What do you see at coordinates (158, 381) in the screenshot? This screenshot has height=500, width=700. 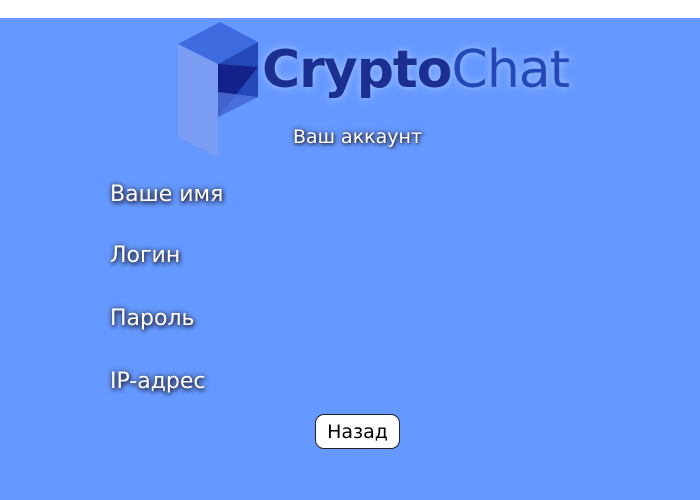 I see `ip-address-label: IP-адрес` at bounding box center [158, 381].